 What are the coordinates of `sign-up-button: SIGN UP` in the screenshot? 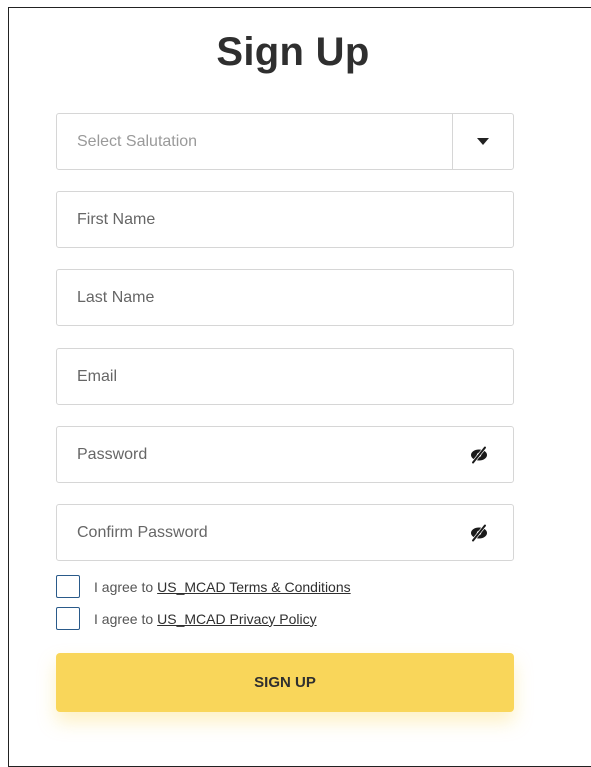 It's located at (285, 682).